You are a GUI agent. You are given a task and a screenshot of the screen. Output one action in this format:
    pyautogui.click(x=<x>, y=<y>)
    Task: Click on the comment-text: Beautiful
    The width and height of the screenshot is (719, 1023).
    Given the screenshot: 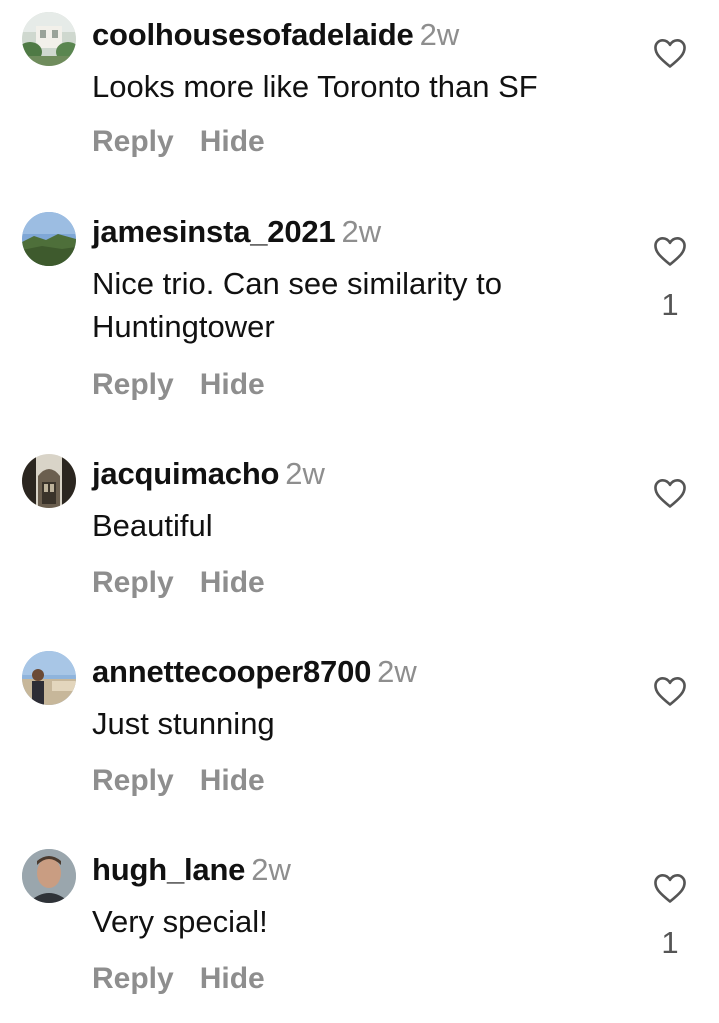 What is the action you would take?
    pyautogui.click(x=152, y=525)
    